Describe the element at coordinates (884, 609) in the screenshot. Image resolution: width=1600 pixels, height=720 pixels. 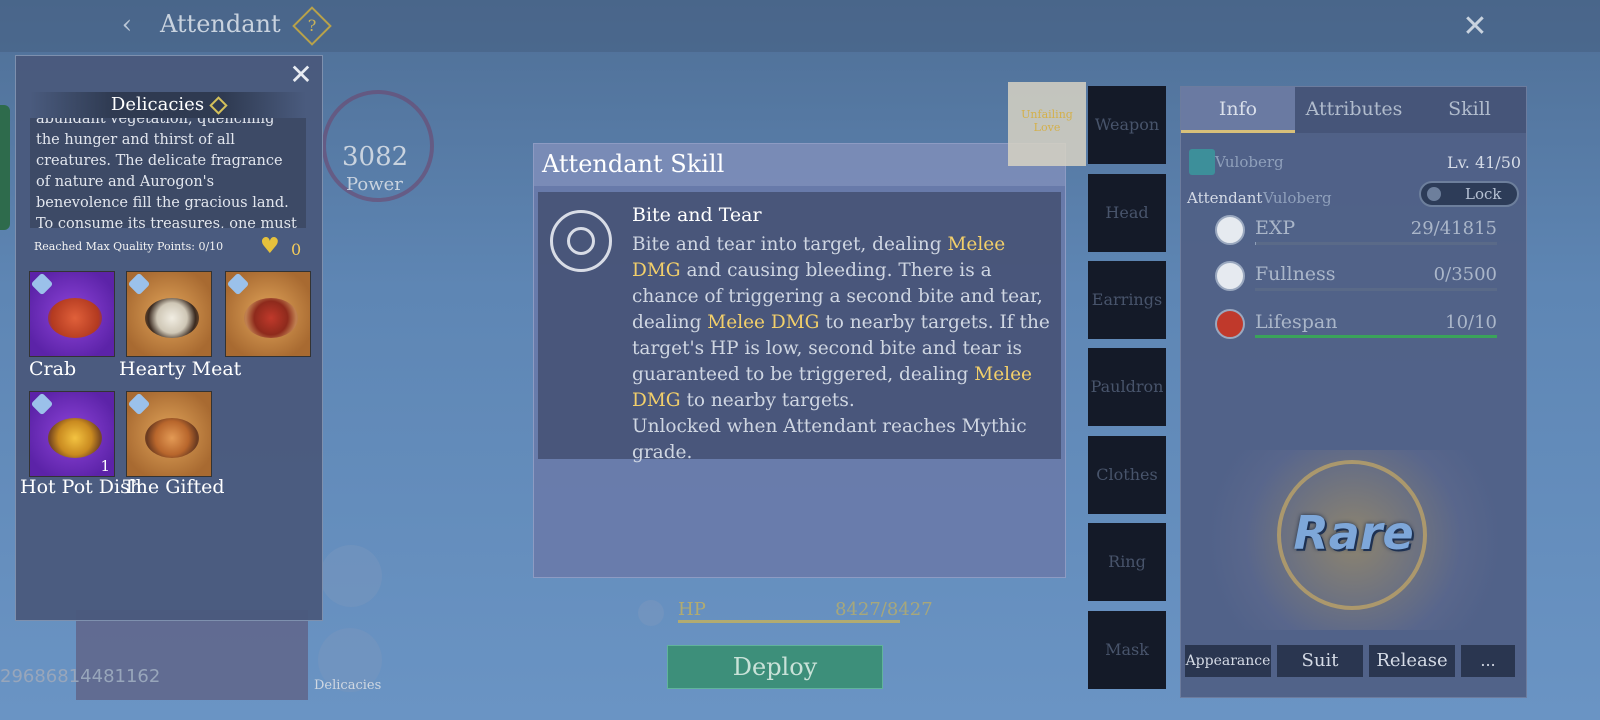
I see `hp-value: 8427/8427` at that location.